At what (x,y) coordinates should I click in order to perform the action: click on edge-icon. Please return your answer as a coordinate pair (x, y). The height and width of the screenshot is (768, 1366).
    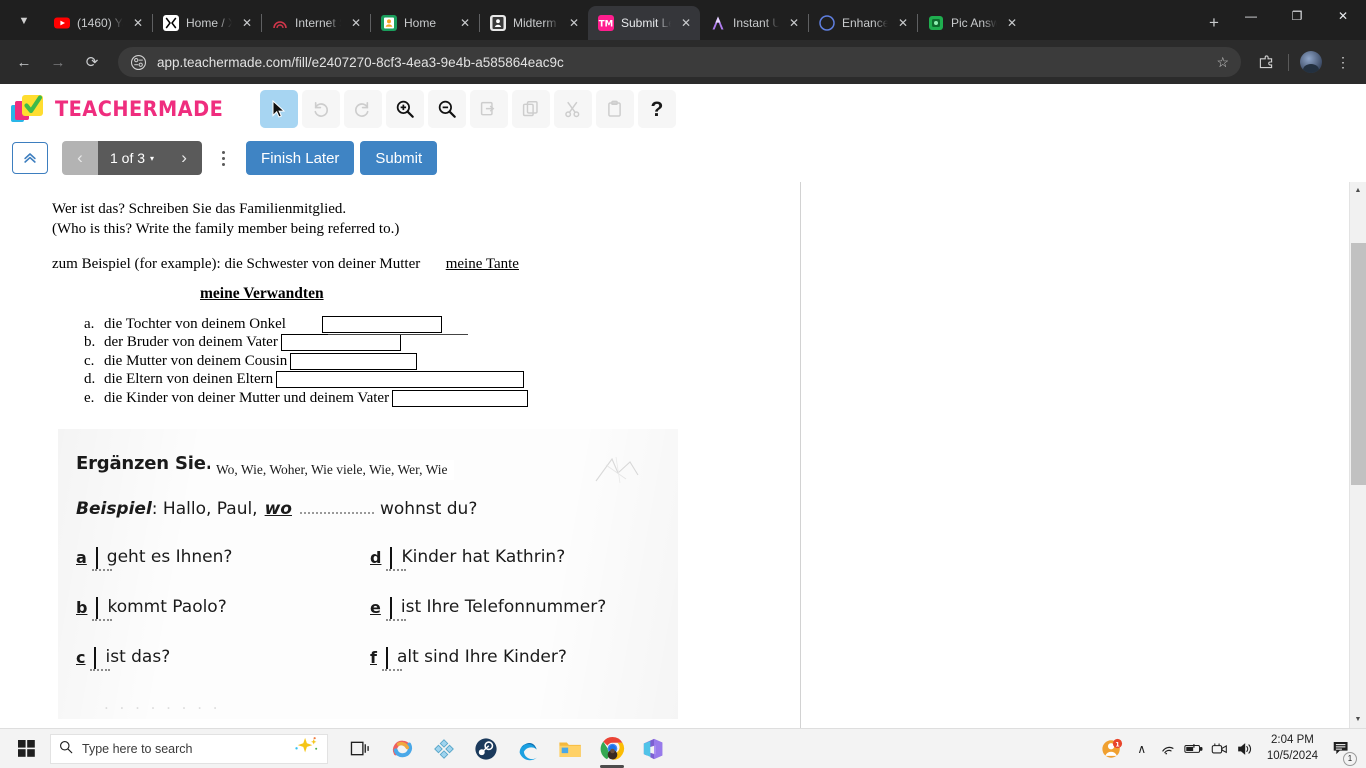
    Looking at the image, I should click on (528, 749).